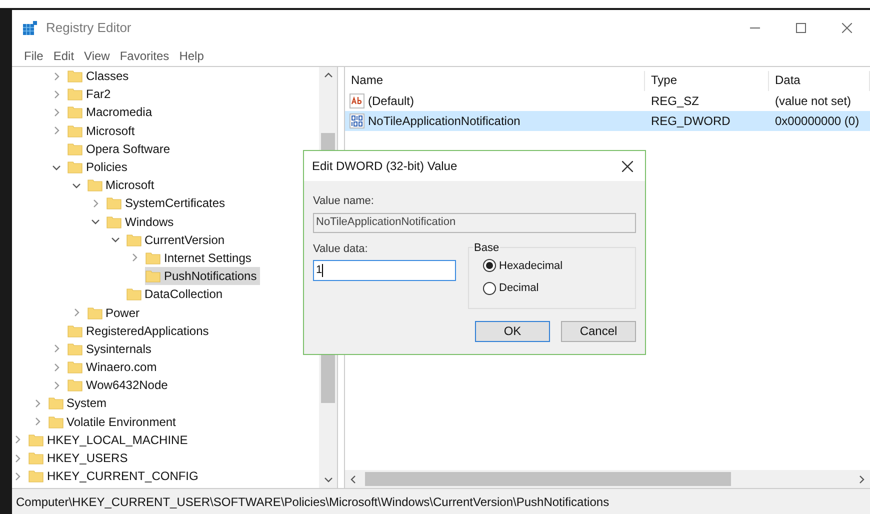 This screenshot has width=870, height=514. What do you see at coordinates (391, 101) in the screenshot?
I see `value-name: (Default)` at bounding box center [391, 101].